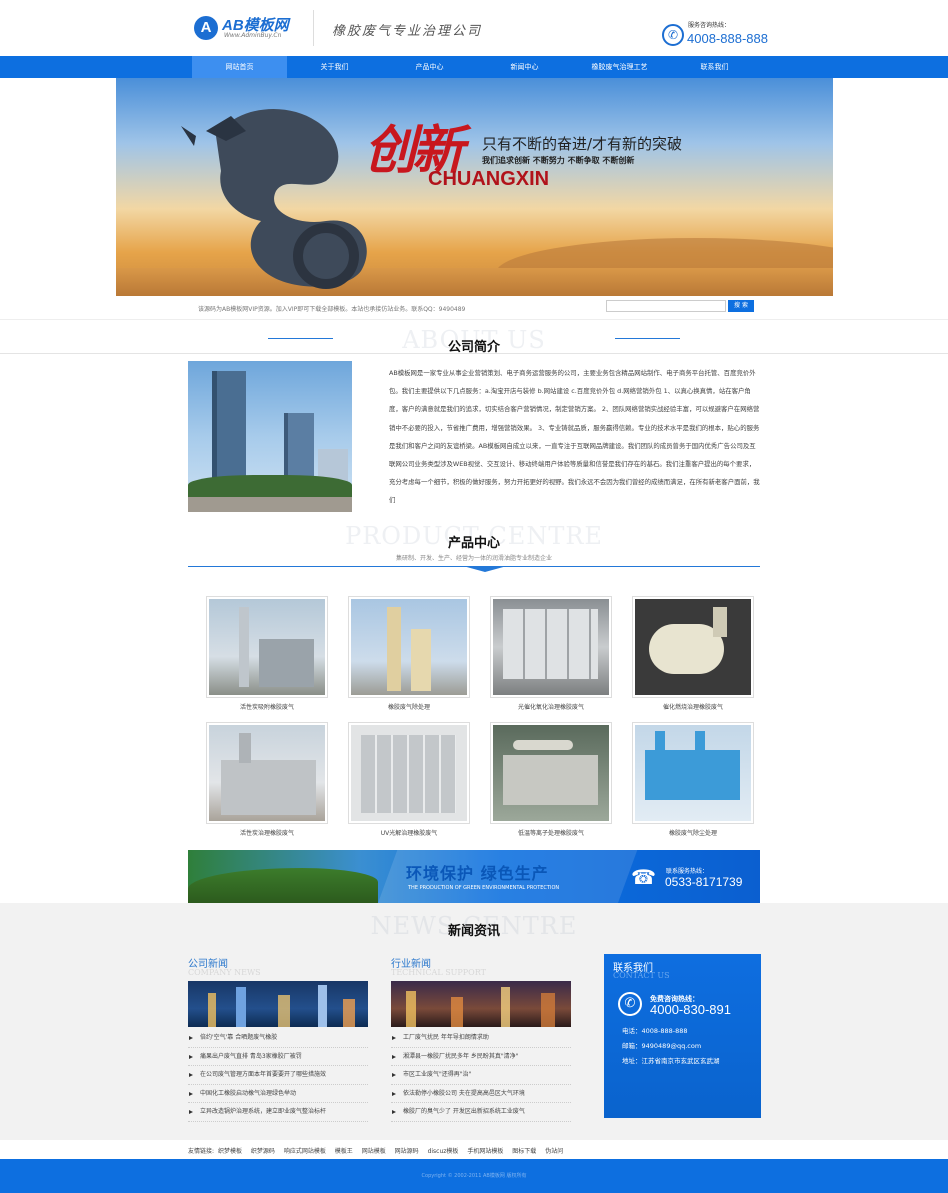 The image size is (948, 1193). What do you see at coordinates (267, 832) in the screenshot?
I see `product-caption: 活性炭治理橡胶废气` at bounding box center [267, 832].